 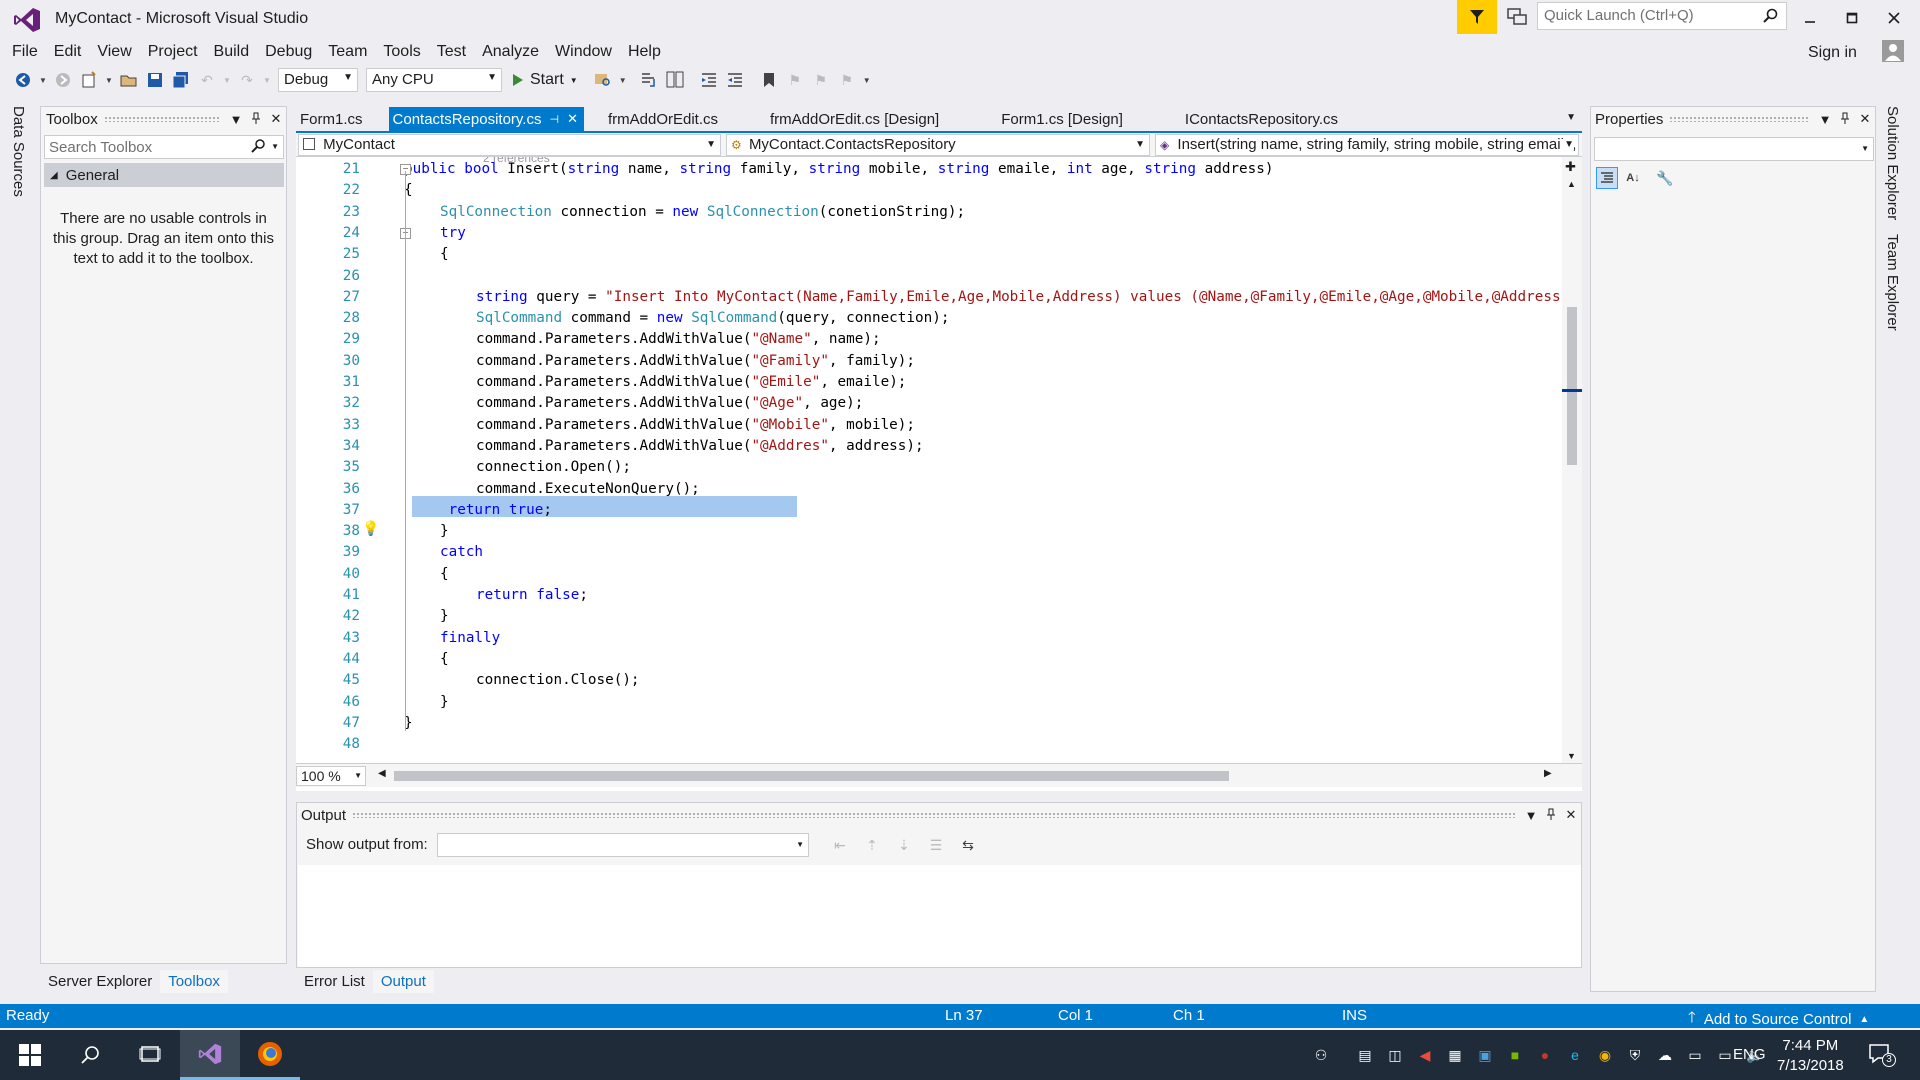 I want to click on chevron-down-icon: ▼, so click(x=275, y=146).